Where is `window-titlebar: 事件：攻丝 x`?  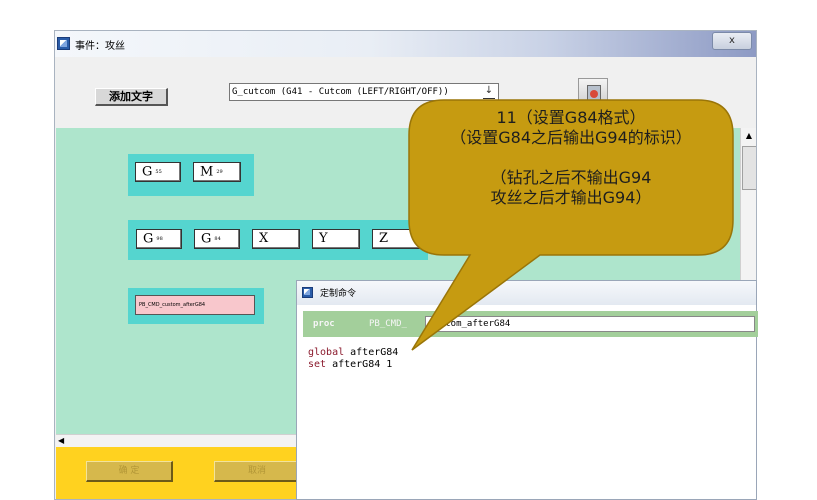 window-titlebar: 事件：攻丝 x is located at coordinates (405, 44).